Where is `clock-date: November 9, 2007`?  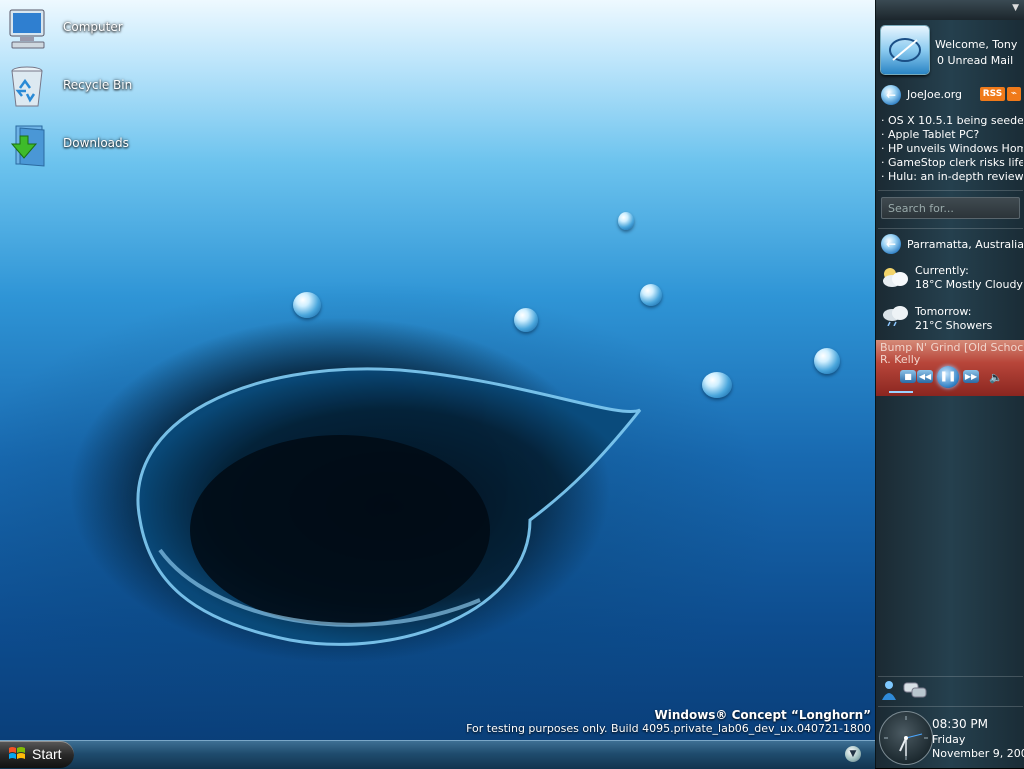 clock-date: November 9, 2007 is located at coordinates (978, 753).